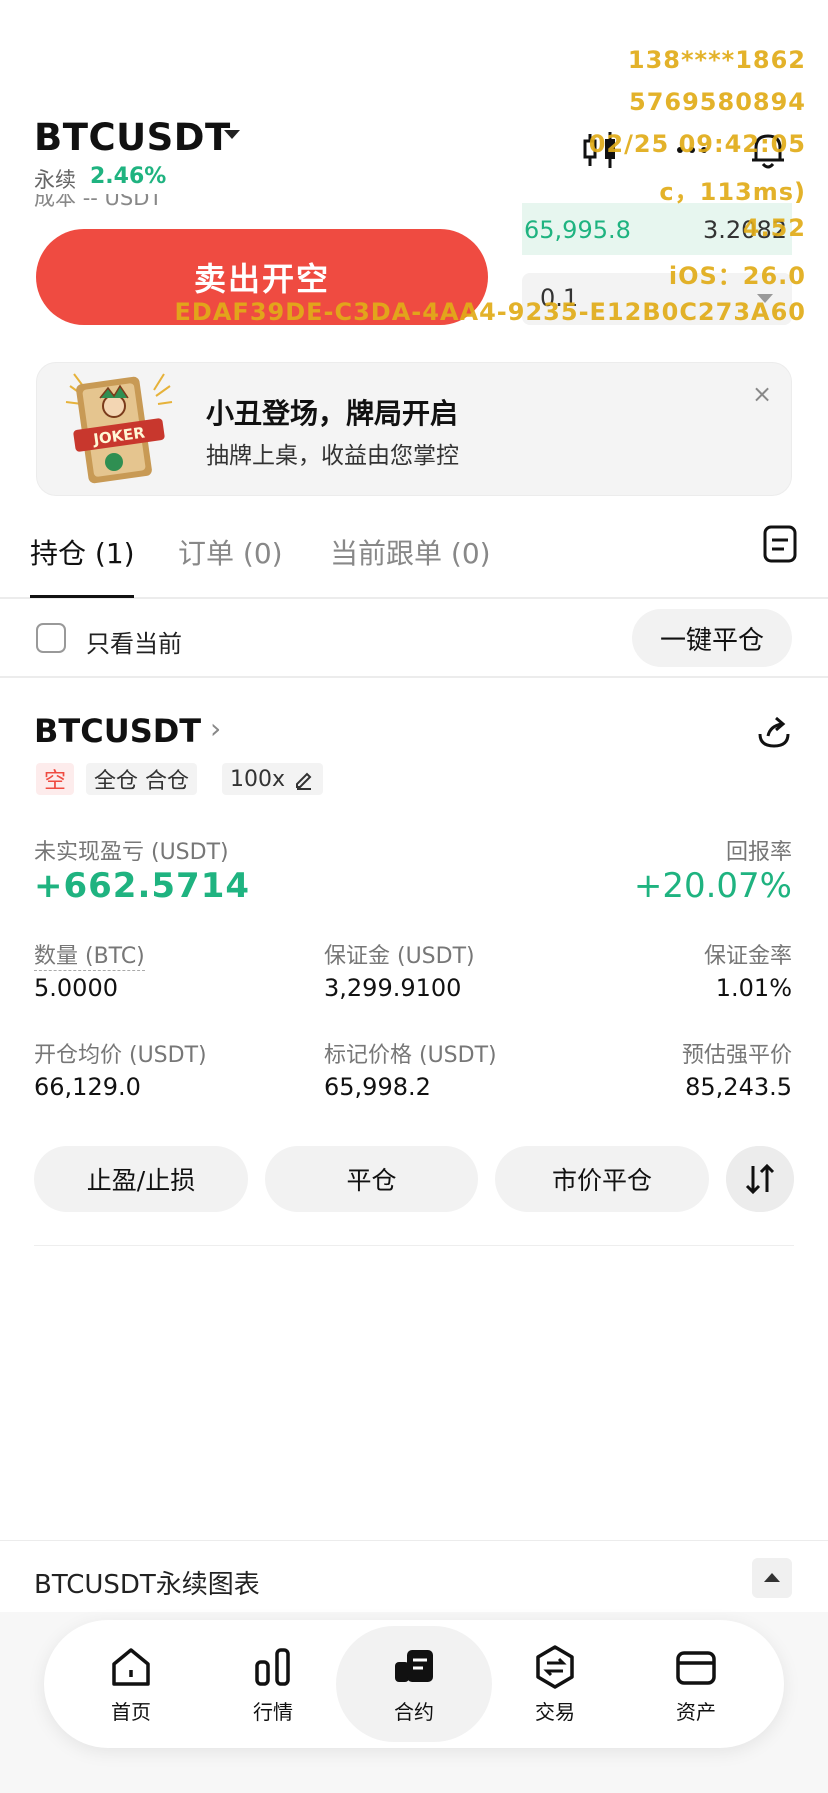 This screenshot has height=1793, width=828. Describe the element at coordinates (712, 886) in the screenshot. I see `roe-value: +20.07%` at that location.